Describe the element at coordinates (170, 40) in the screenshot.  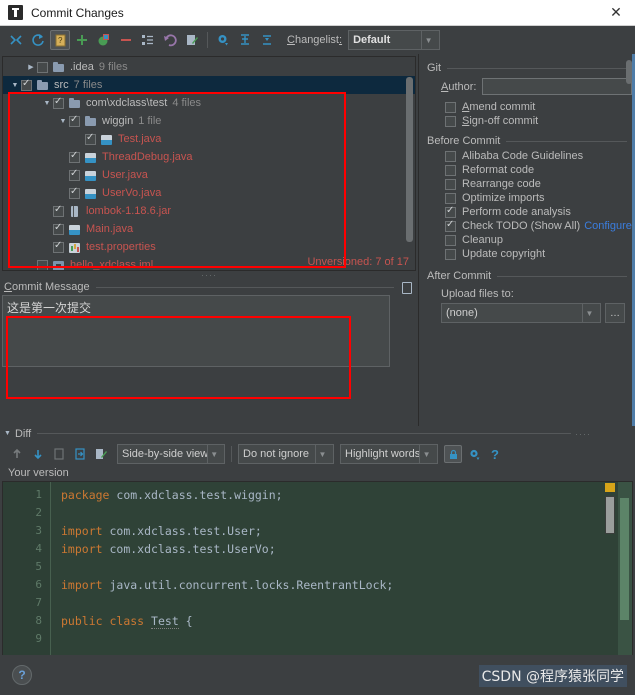
I see `rollback-icon` at that location.